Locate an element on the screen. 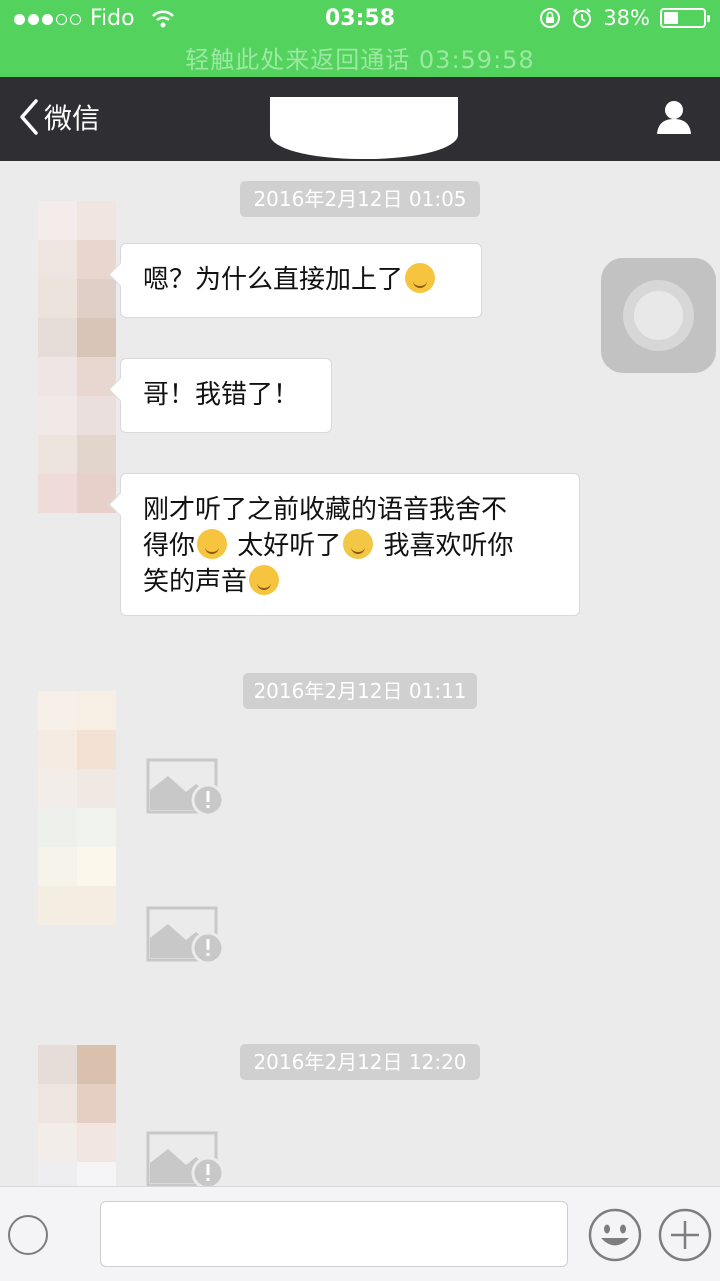 The height and width of the screenshot is (1281, 720). message-text-segment: 我喜欢听你 is located at coordinates (444, 546).